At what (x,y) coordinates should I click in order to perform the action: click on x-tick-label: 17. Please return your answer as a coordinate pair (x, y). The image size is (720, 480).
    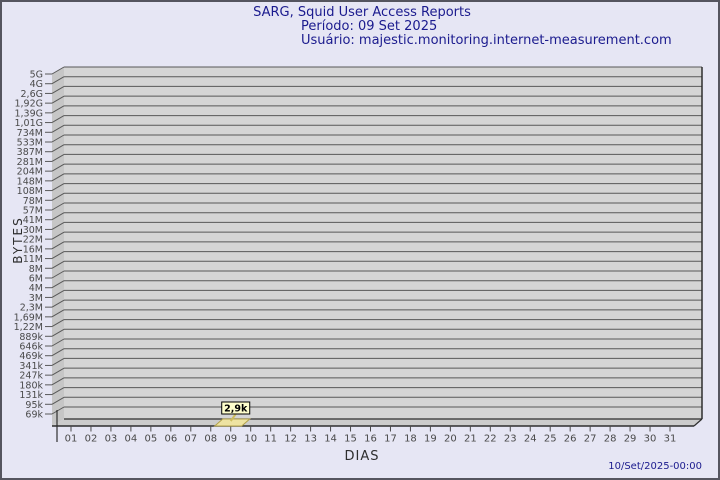
    Looking at the image, I should click on (390, 439).